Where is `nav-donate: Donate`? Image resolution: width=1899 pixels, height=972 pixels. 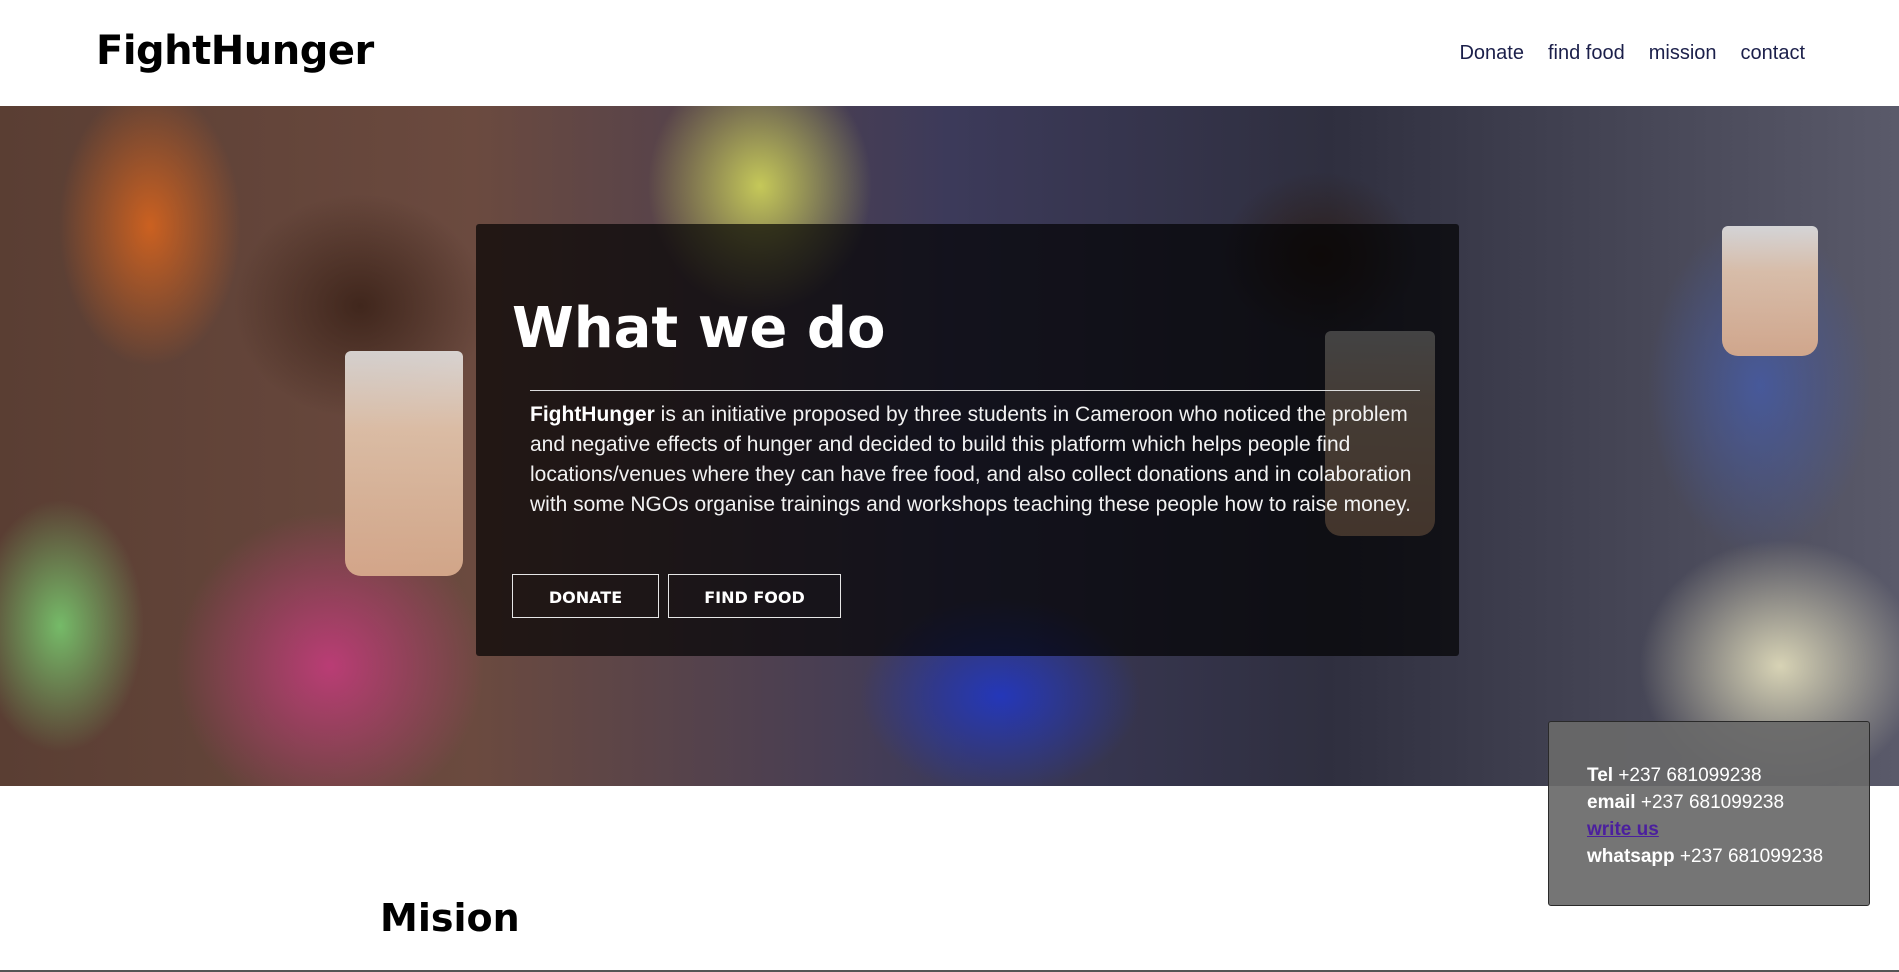 nav-donate: Donate is located at coordinates (1491, 53).